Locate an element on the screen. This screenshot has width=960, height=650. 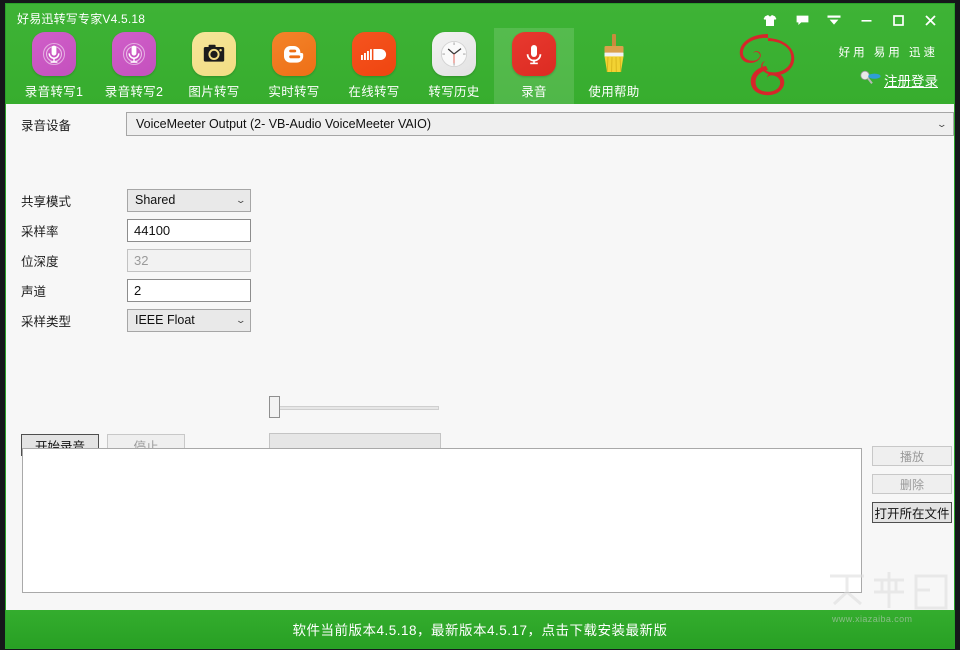
update-status-text: 软件当前版本4.5.18，最新版本4.5.17，点击下载安装最新版 is located at coordinates (480, 630).